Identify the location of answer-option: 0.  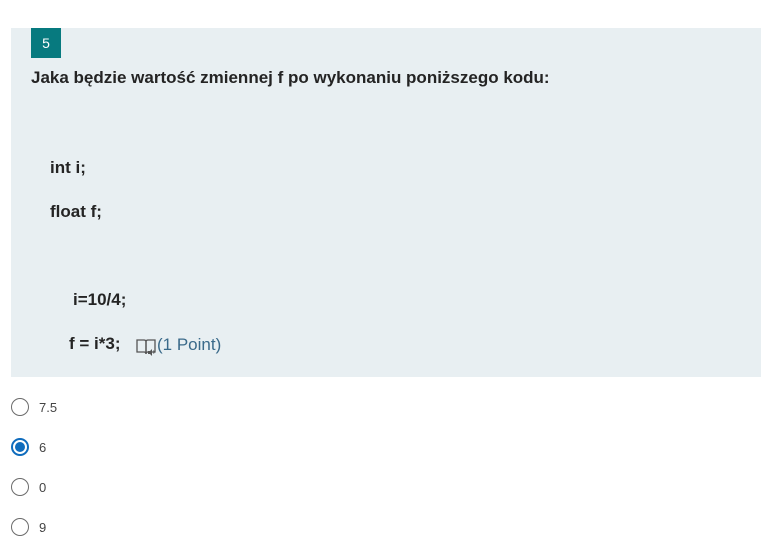
(28, 487).